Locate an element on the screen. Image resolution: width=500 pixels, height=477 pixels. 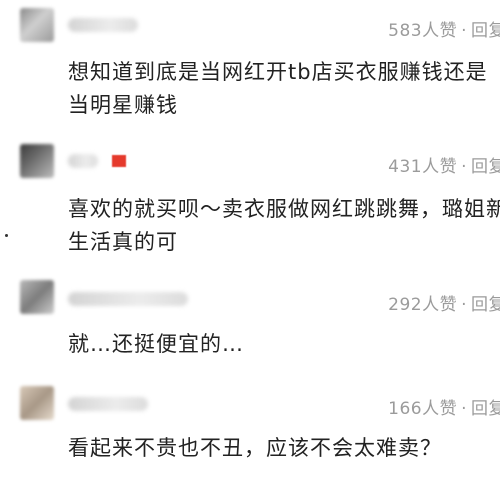
comment-text: 喜欢的就买呗～卖衣服做网红跳跳舞，璐姐新生活真的可 is located at coordinates (284, 225).